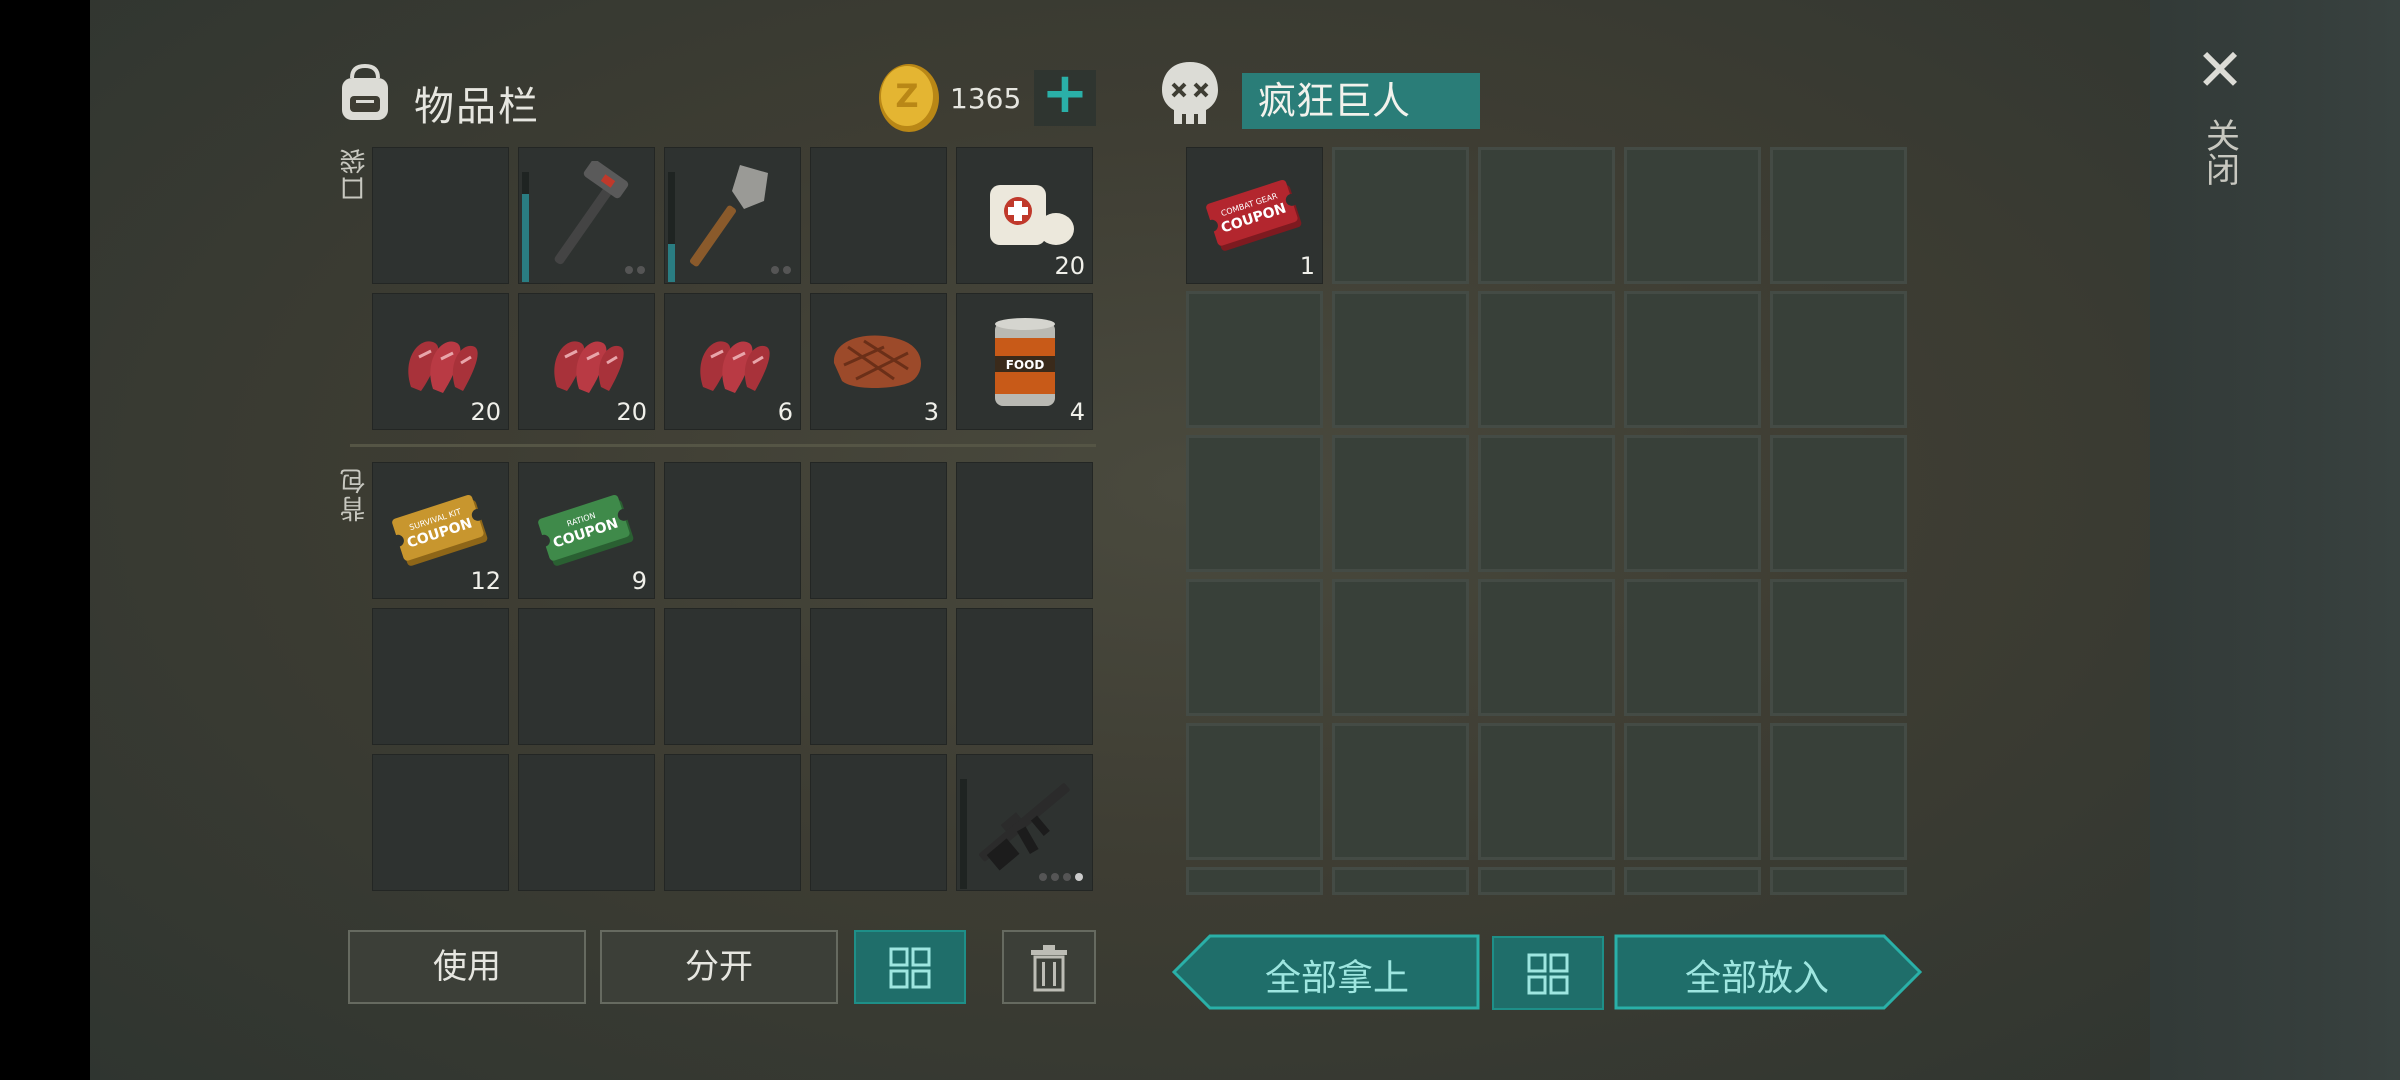 The height and width of the screenshot is (1080, 2400). Describe the element at coordinates (986, 98) in the screenshot. I see `coin-count: 1365` at that location.